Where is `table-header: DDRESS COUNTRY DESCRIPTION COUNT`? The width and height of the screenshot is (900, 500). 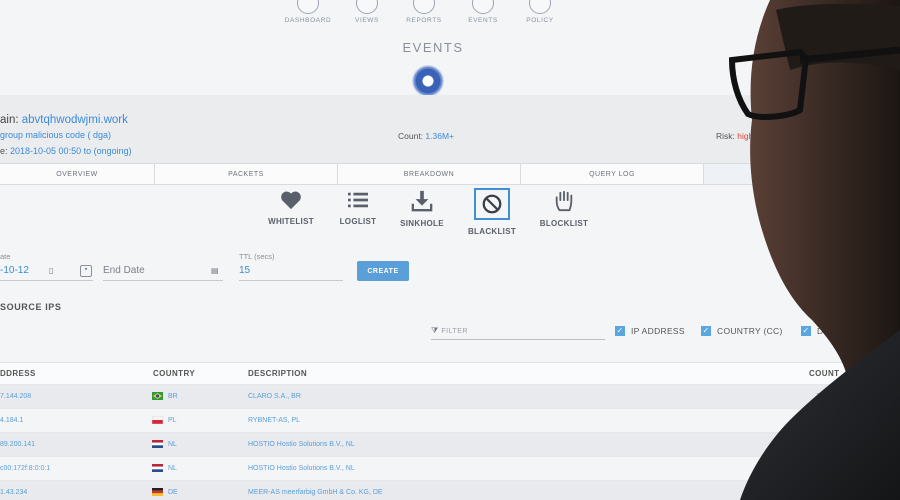
table-header: DDRESS COUNTRY DESCRIPTION COUNT is located at coordinates (450, 373).